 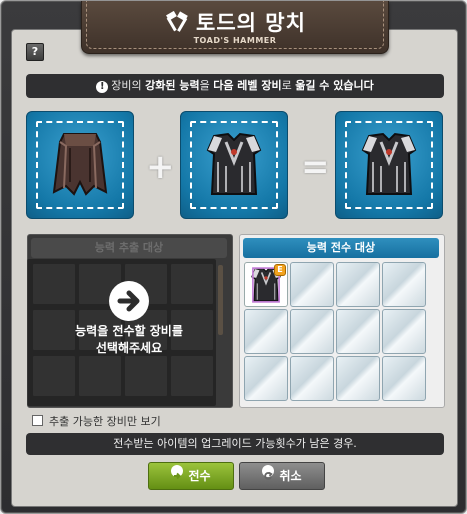 I want to click on source-item-slot, so click(x=80, y=165).